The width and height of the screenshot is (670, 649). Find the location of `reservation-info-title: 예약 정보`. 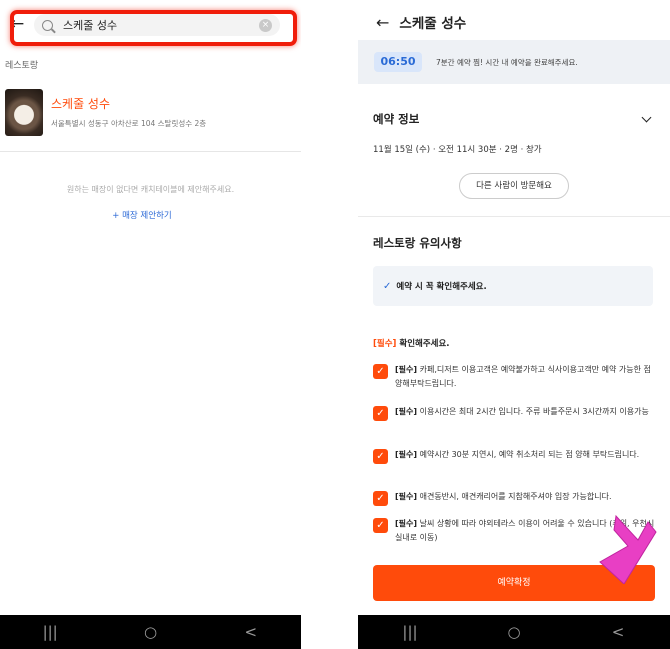

reservation-info-title: 예약 정보 is located at coordinates (396, 119).